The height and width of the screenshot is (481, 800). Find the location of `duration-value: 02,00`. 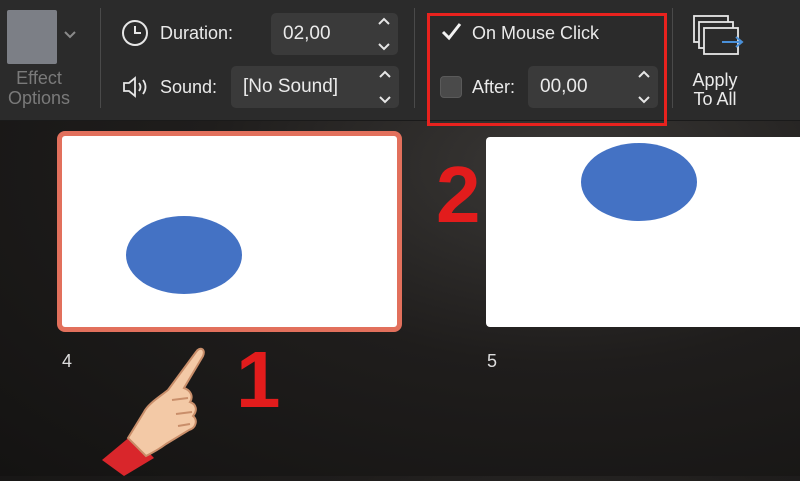

duration-value: 02,00 is located at coordinates (307, 34).